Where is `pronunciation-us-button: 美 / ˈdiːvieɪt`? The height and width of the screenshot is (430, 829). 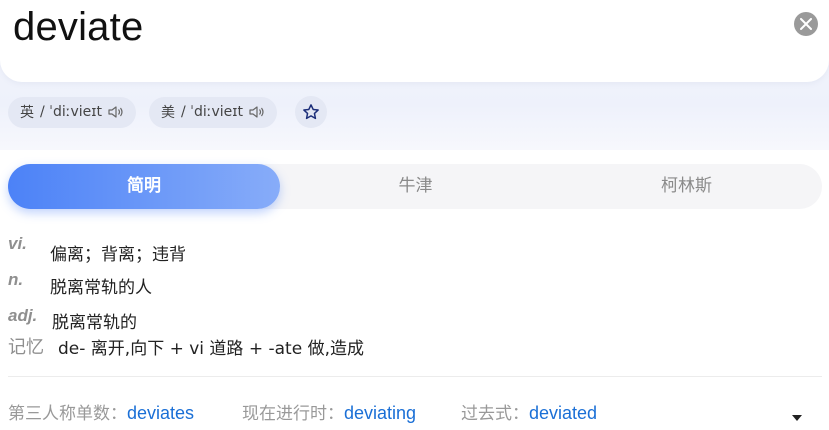
pronunciation-us-button: 美 / ˈdiːvieɪt is located at coordinates (213, 112).